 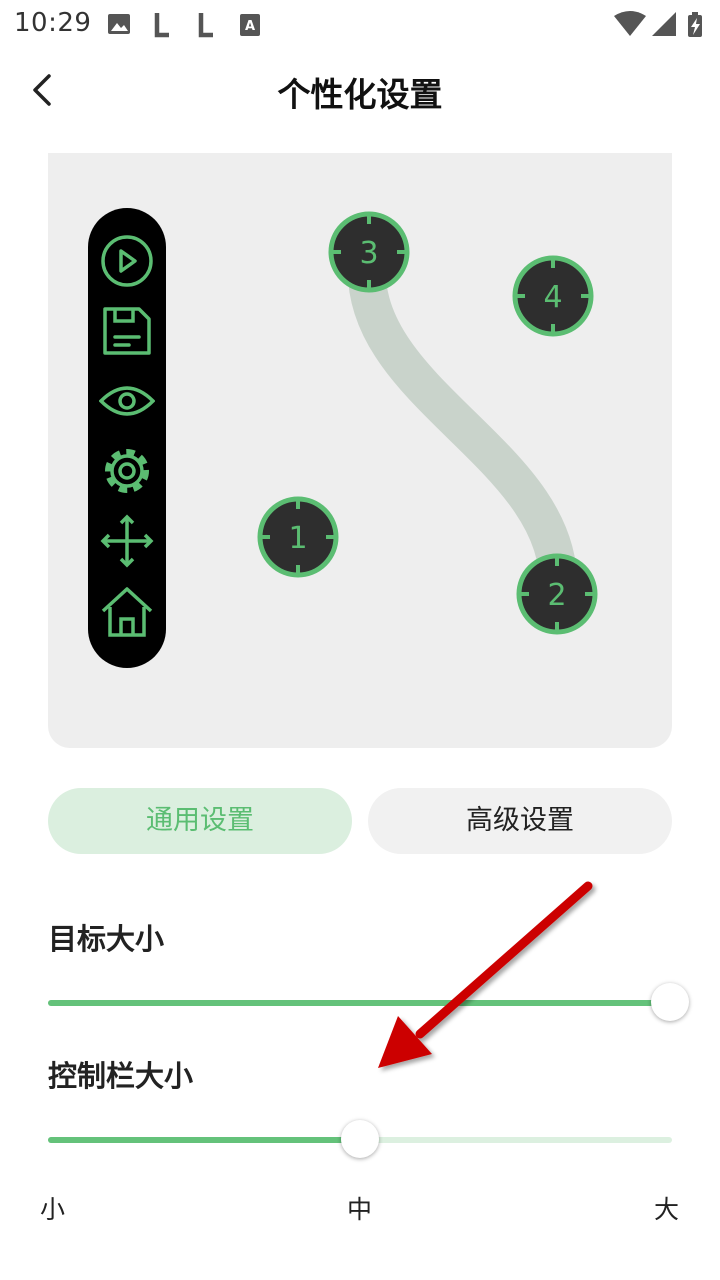 What do you see at coordinates (53, 23) in the screenshot?
I see `status-time: 10:29` at bounding box center [53, 23].